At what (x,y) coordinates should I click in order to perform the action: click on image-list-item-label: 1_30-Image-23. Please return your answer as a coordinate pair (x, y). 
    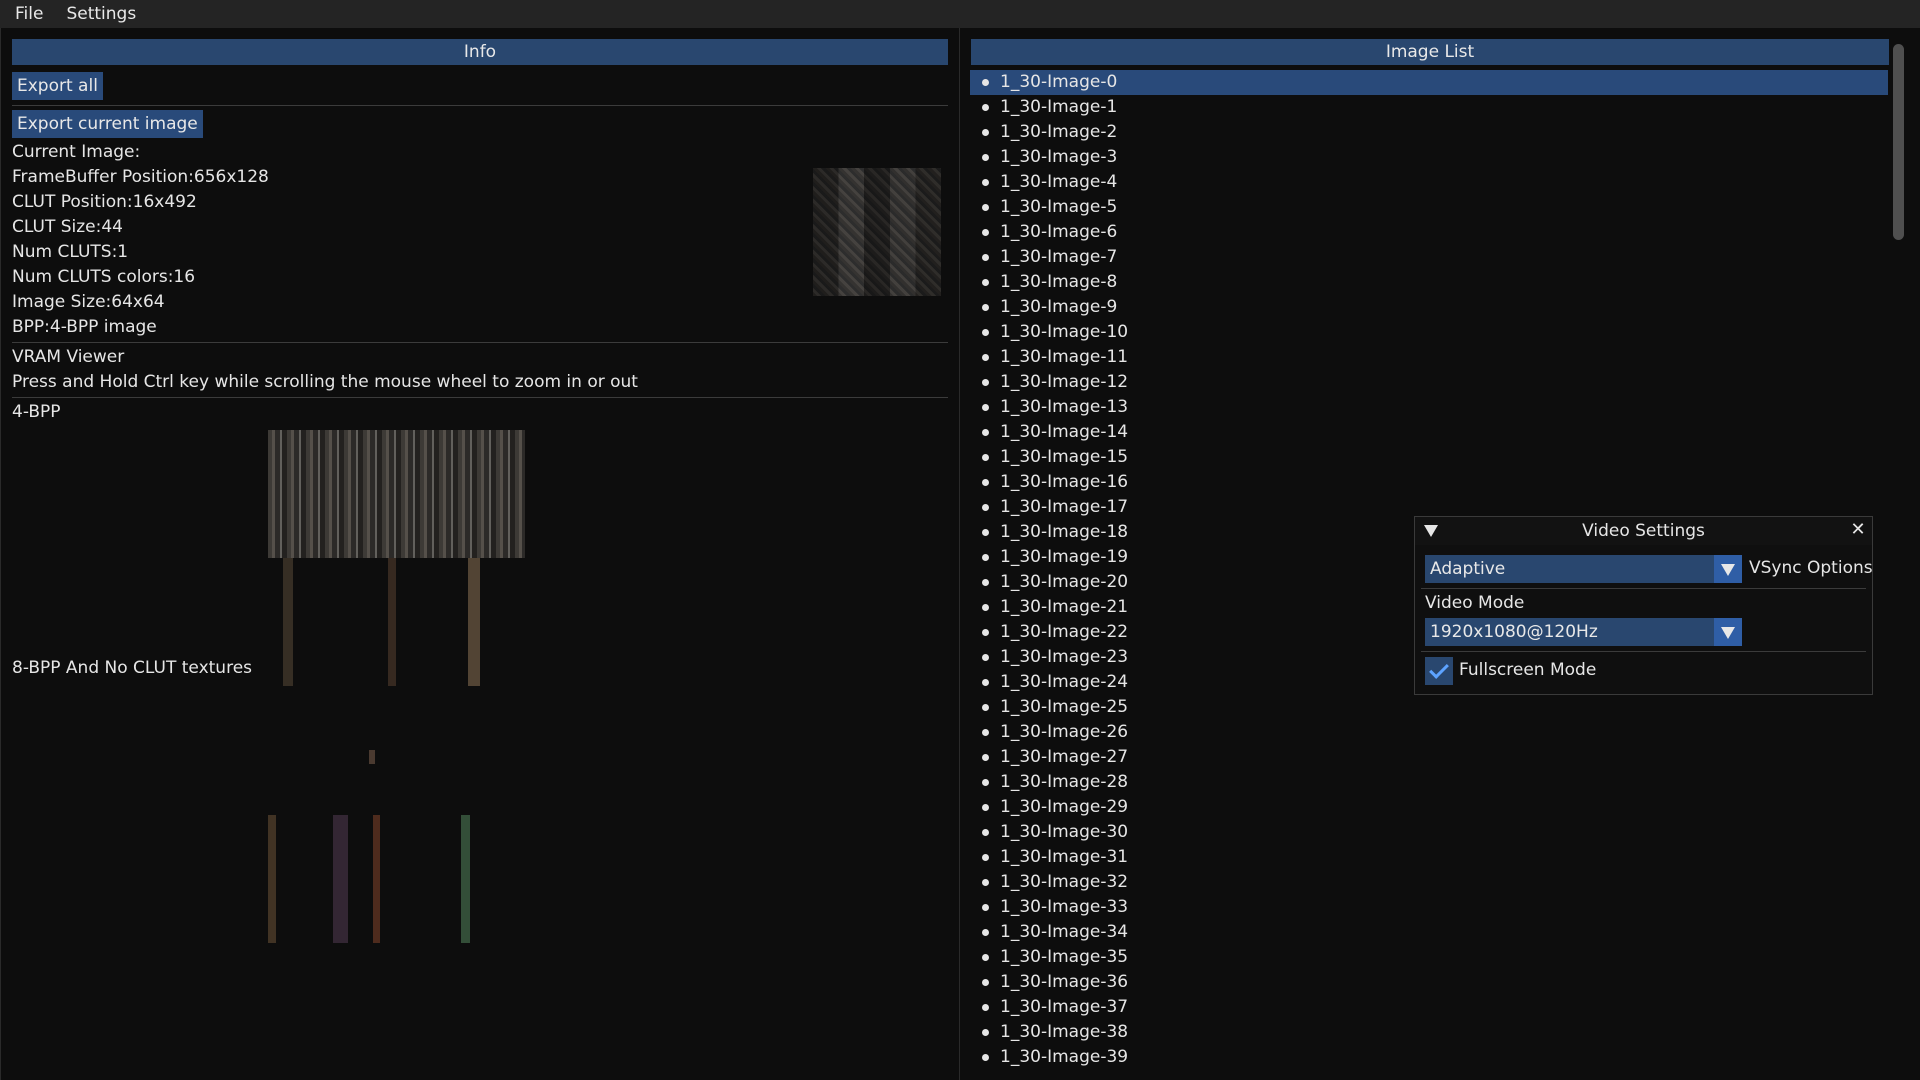
    Looking at the image, I should click on (1064, 657).